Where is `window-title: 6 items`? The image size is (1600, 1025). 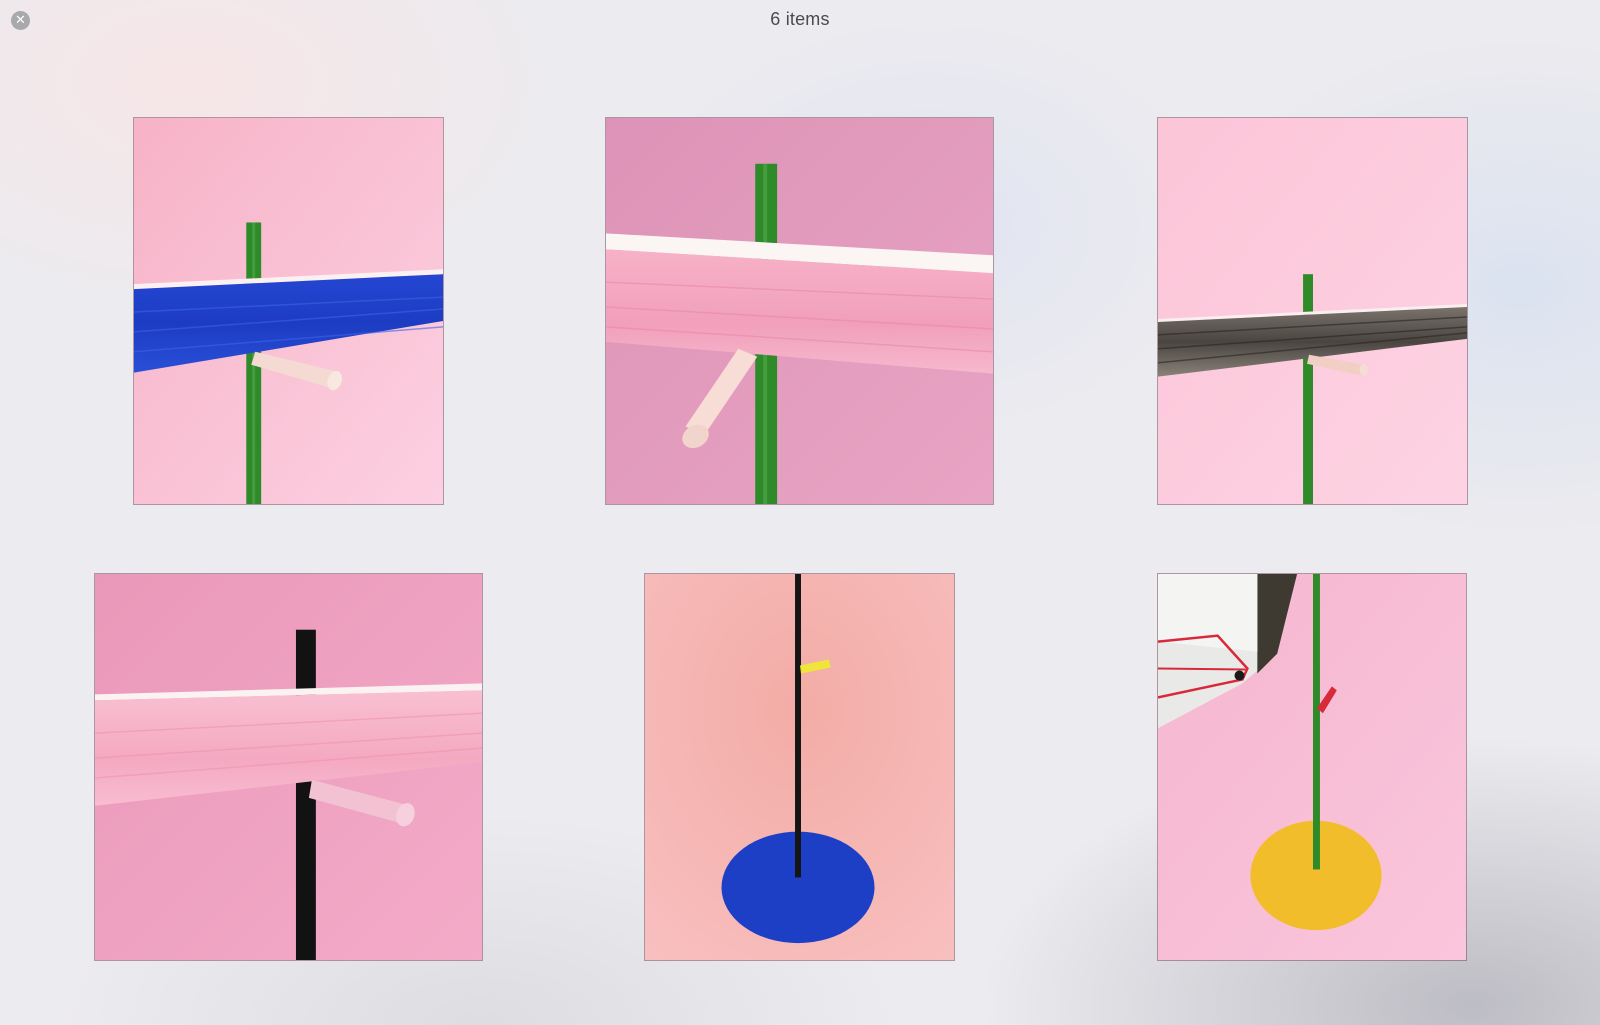
window-title: 6 items is located at coordinates (800, 19).